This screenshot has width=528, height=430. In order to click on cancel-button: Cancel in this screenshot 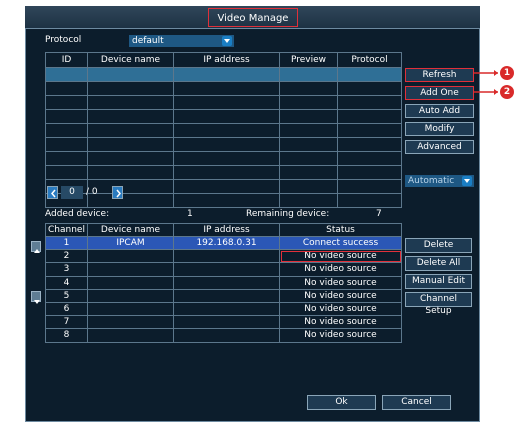, I will do `click(416, 402)`.